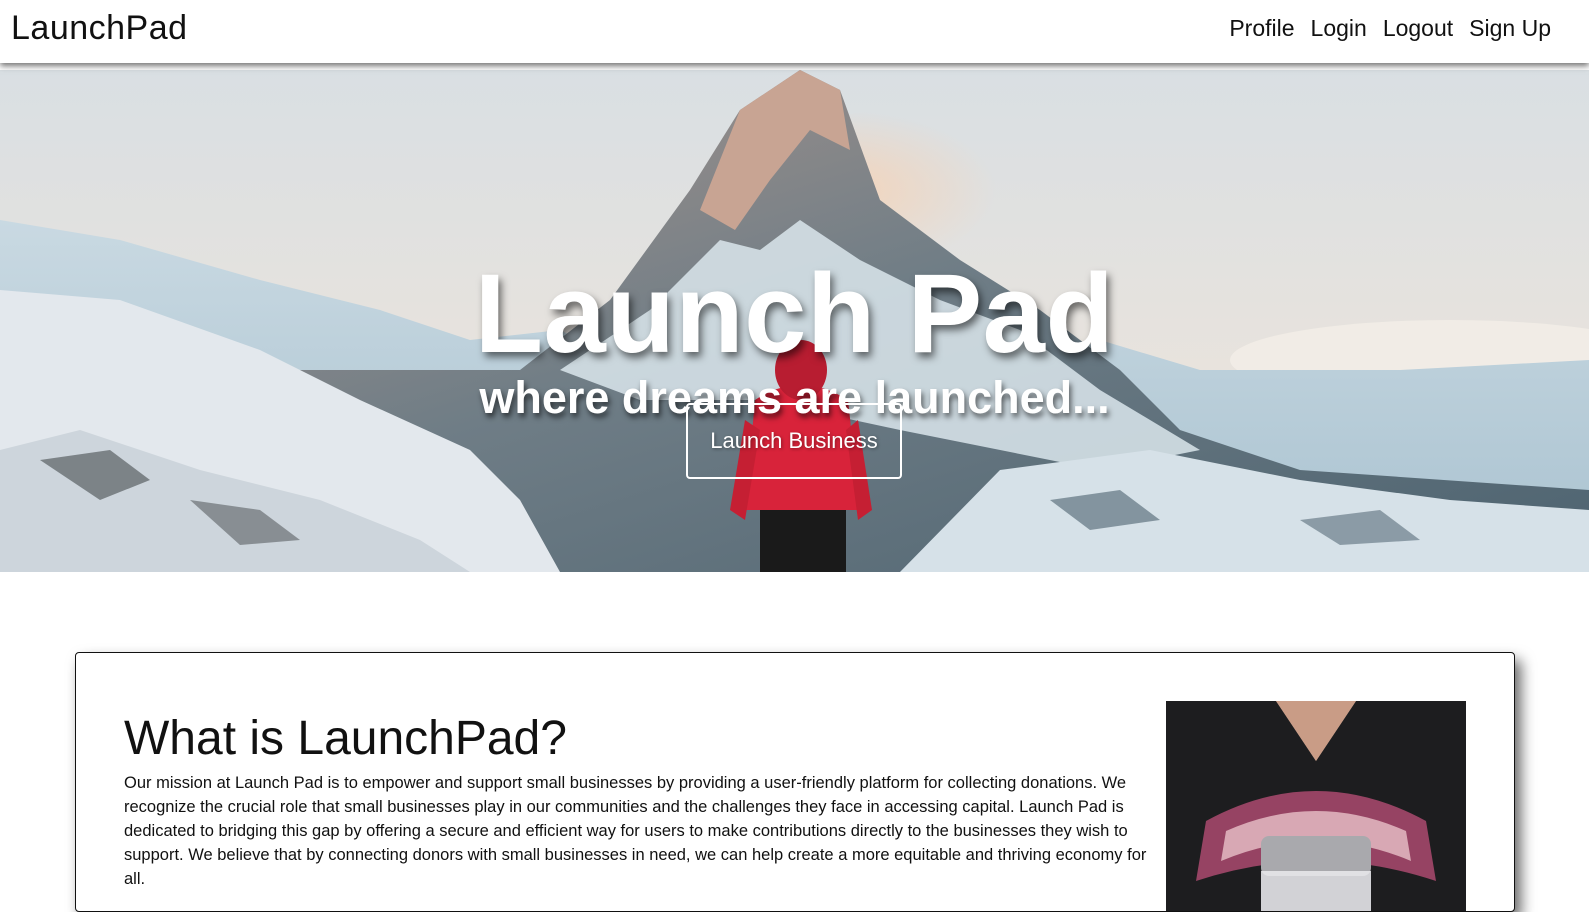 The image size is (1589, 912). What do you see at coordinates (794, 31) in the screenshot?
I see `navbar: LaunchPad Profile Login Logout Sign Up` at bounding box center [794, 31].